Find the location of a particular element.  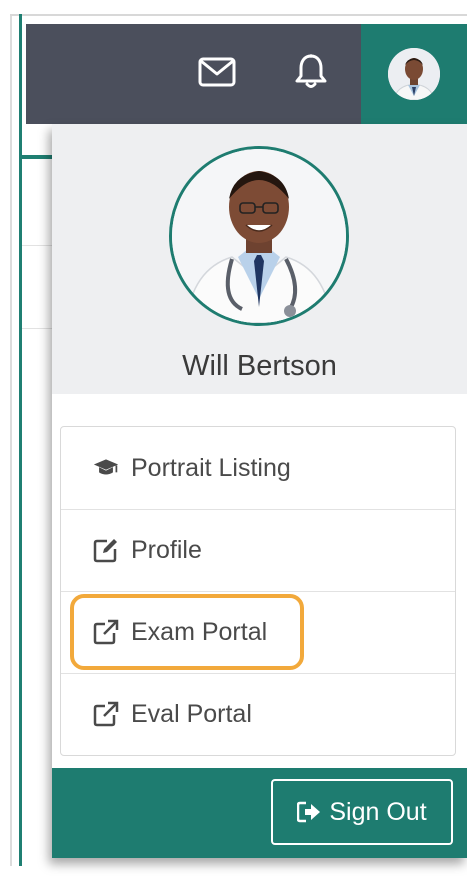

menu-item-label: Profile is located at coordinates (166, 549).